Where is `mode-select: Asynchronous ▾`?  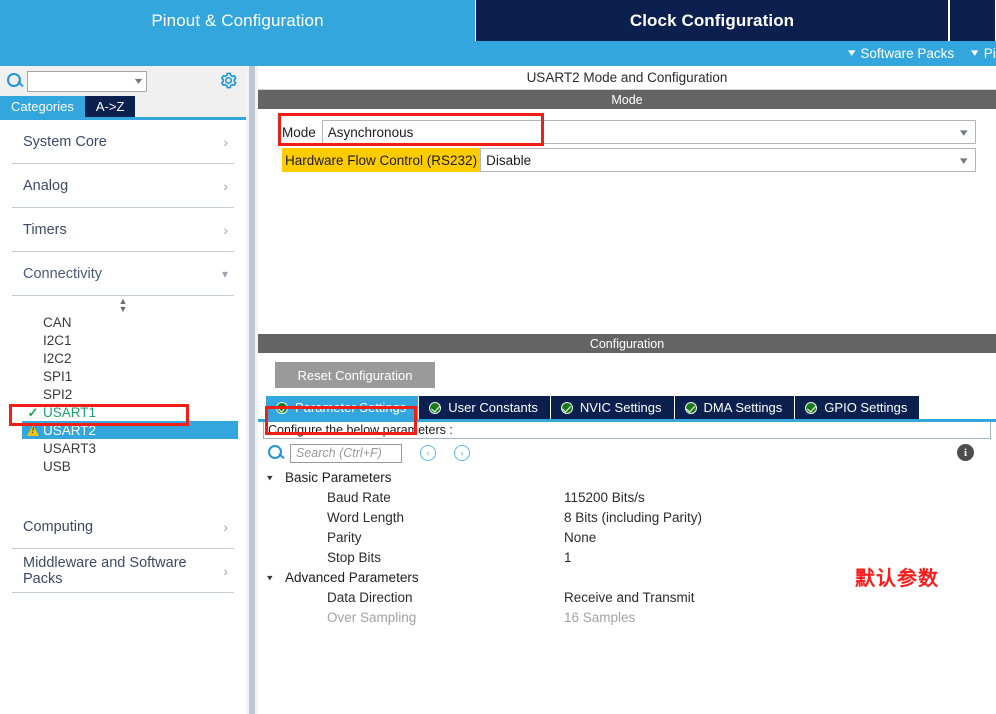 mode-select: Asynchronous ▾ is located at coordinates (648, 132).